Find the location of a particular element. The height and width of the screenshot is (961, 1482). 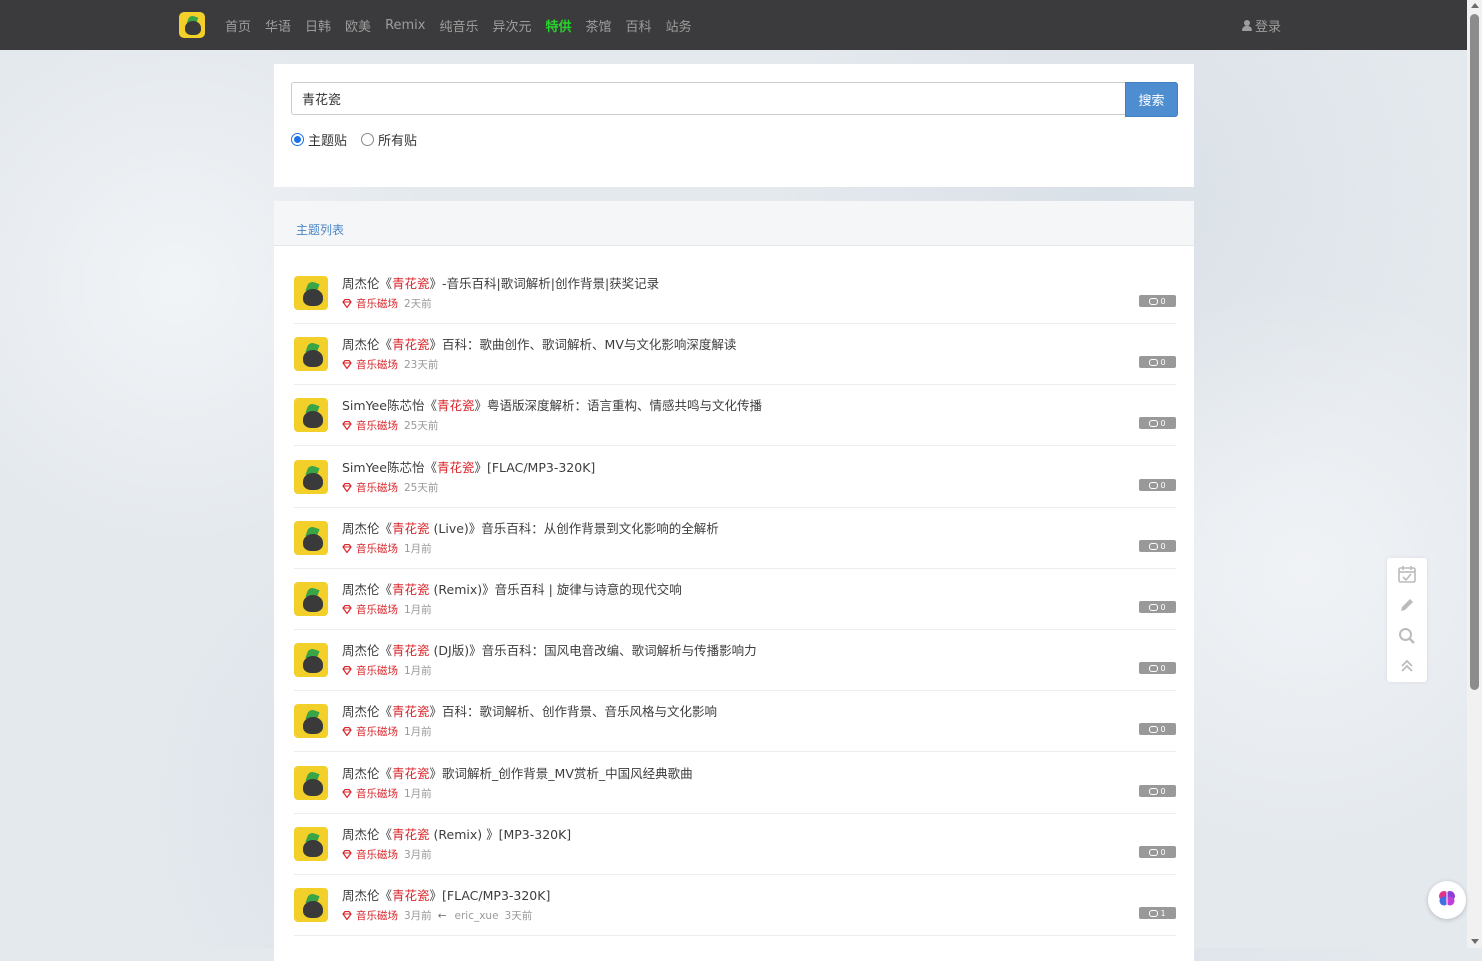

thread-title-link: 周杰伦《青花瓷 (Remix)》音乐百科 | 旋律与诗意的现代交响 is located at coordinates (512, 588).